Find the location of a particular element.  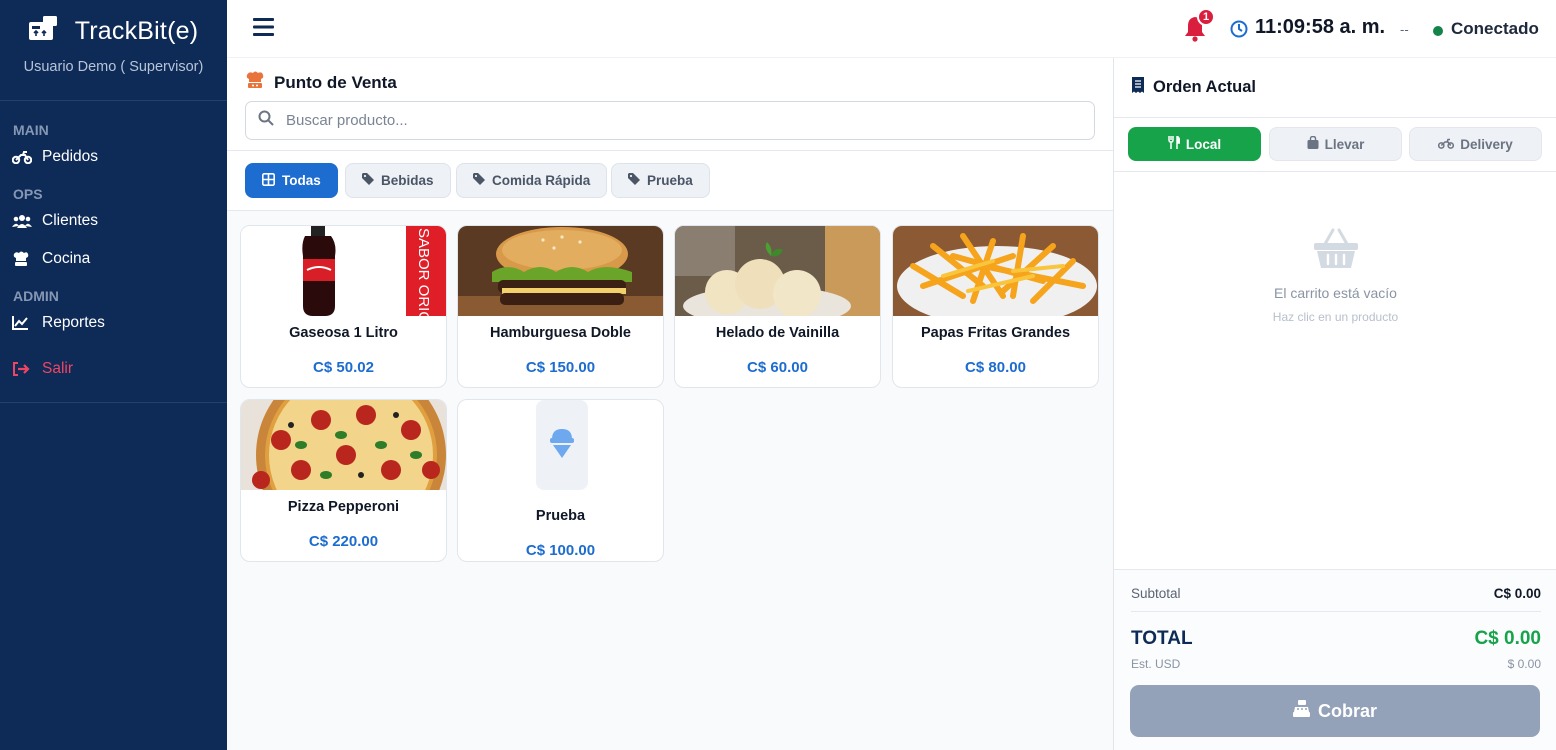

sidebar-item-label: Pedidos is located at coordinates (70, 156).